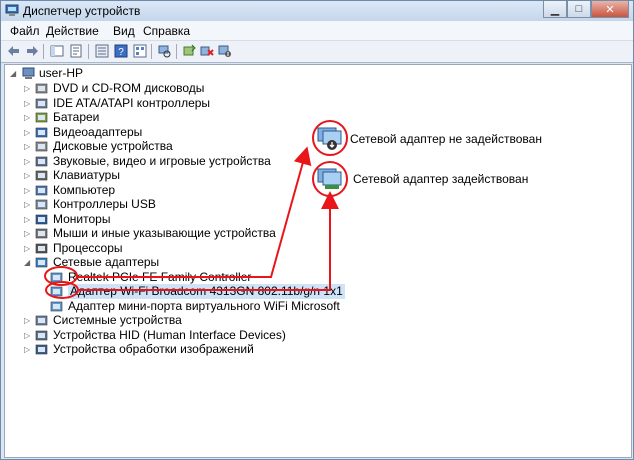 The image size is (634, 460). I want to click on arrow-disabled, so click(194, 212).